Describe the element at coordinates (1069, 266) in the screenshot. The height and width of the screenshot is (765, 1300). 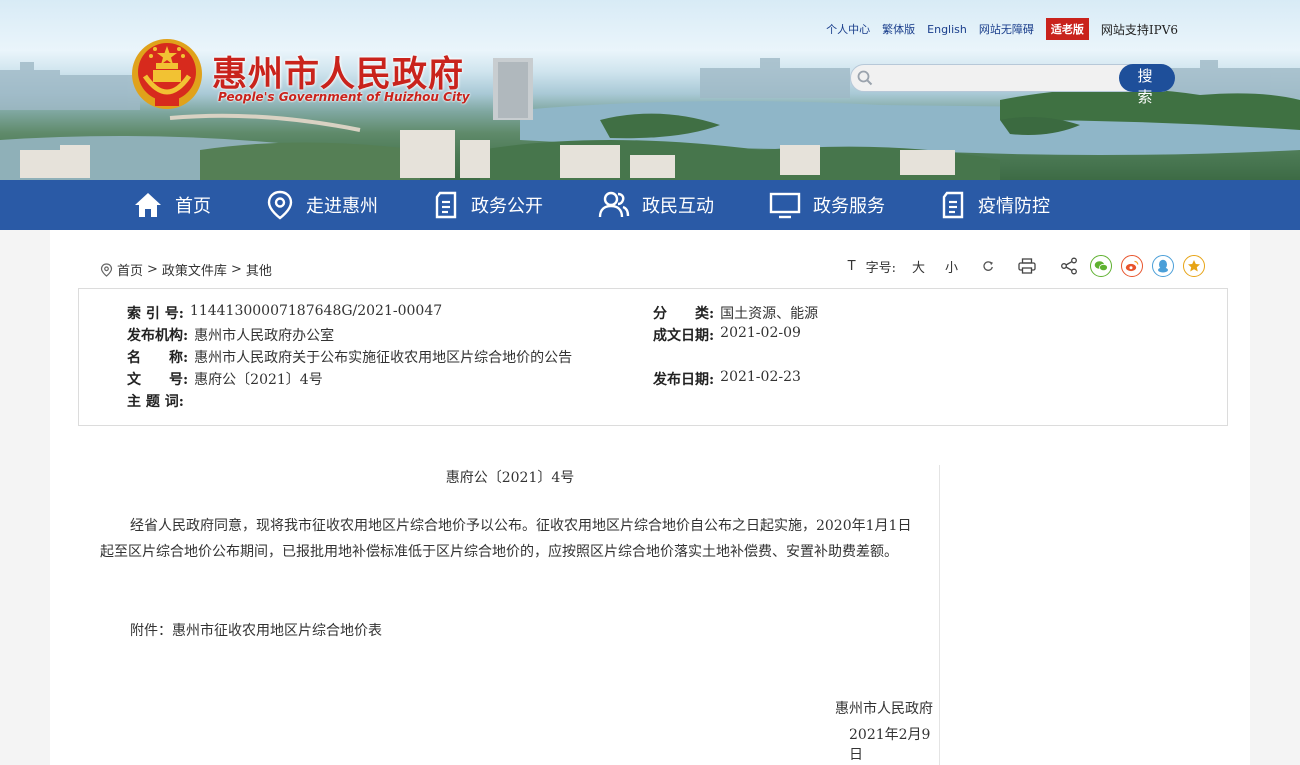
I see `share-icon` at that location.